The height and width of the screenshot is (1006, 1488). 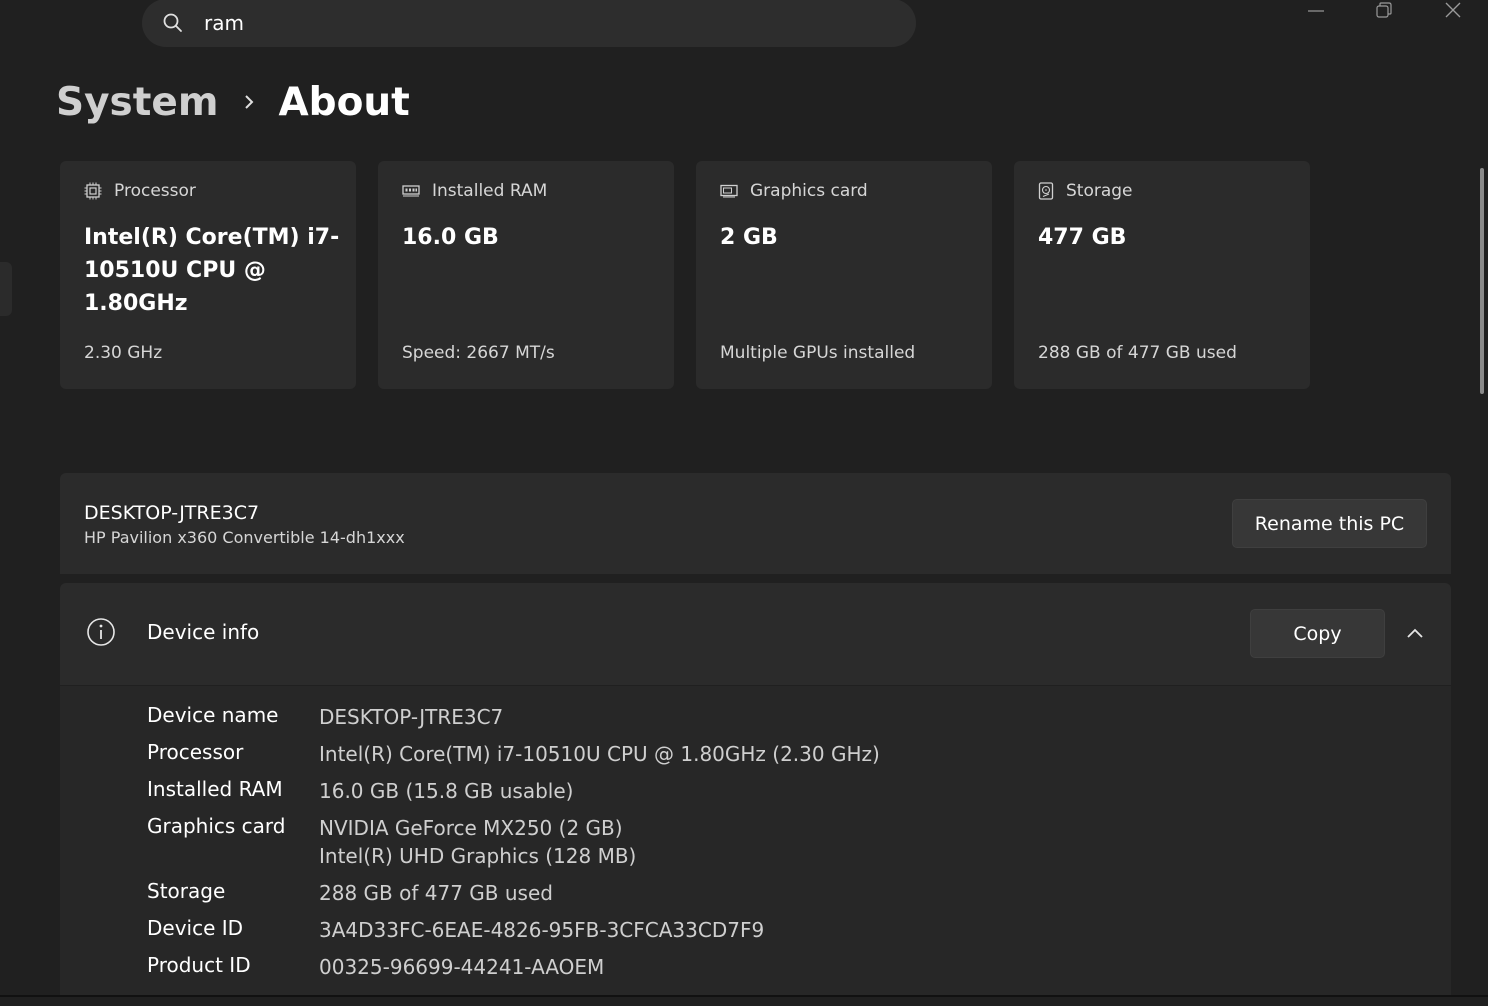 What do you see at coordinates (744, 996) in the screenshot?
I see `taskbar-edge` at bounding box center [744, 996].